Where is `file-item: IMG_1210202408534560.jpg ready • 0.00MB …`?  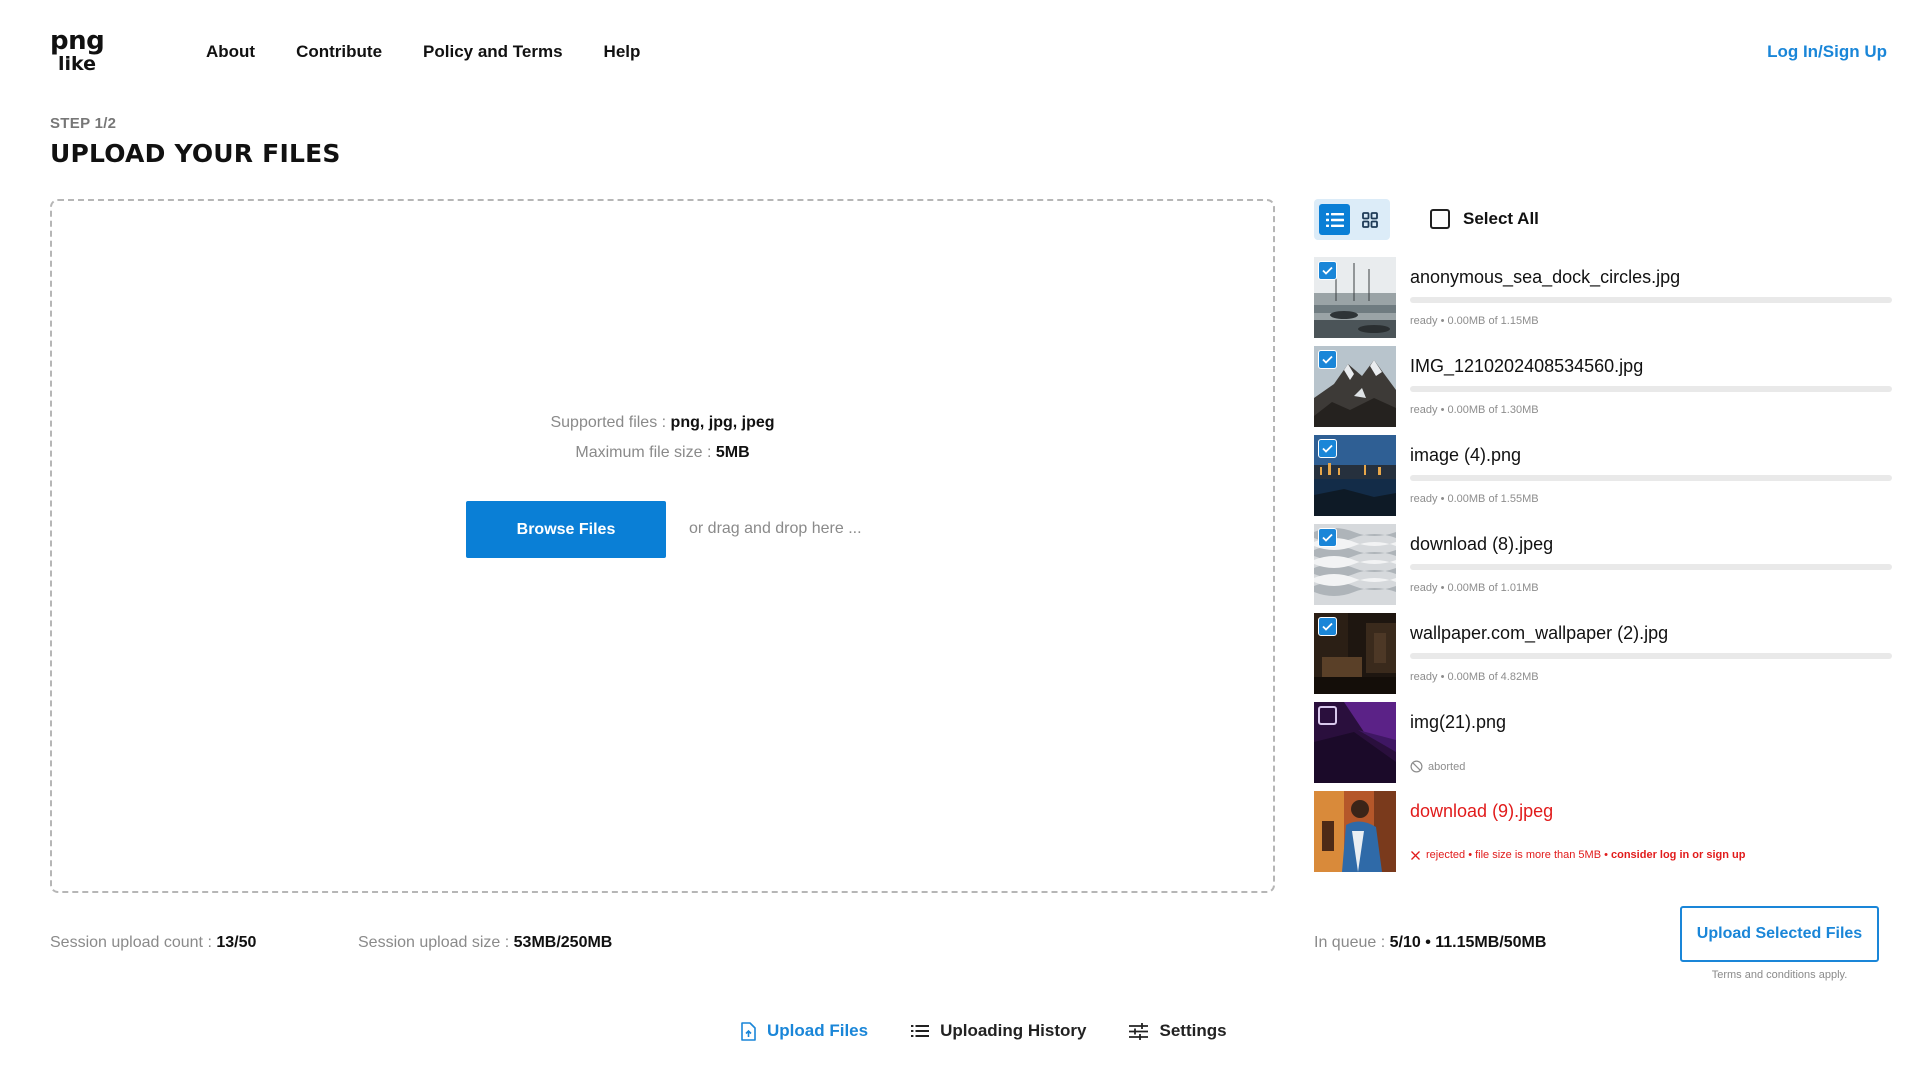 file-item: IMG_1210202408534560.jpg ready • 0.00MB … is located at coordinates (1603, 386).